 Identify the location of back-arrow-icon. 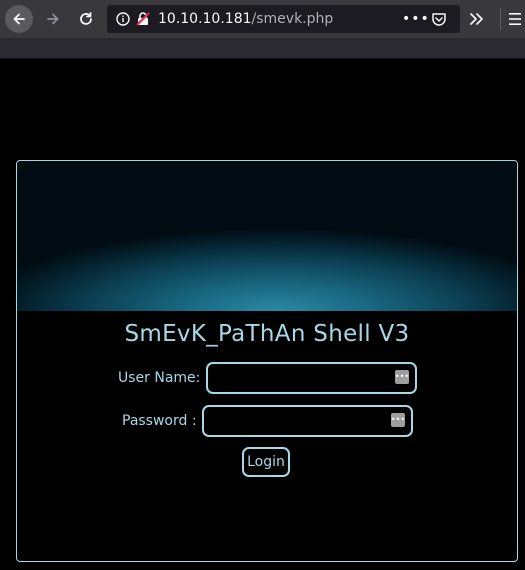
(19, 19).